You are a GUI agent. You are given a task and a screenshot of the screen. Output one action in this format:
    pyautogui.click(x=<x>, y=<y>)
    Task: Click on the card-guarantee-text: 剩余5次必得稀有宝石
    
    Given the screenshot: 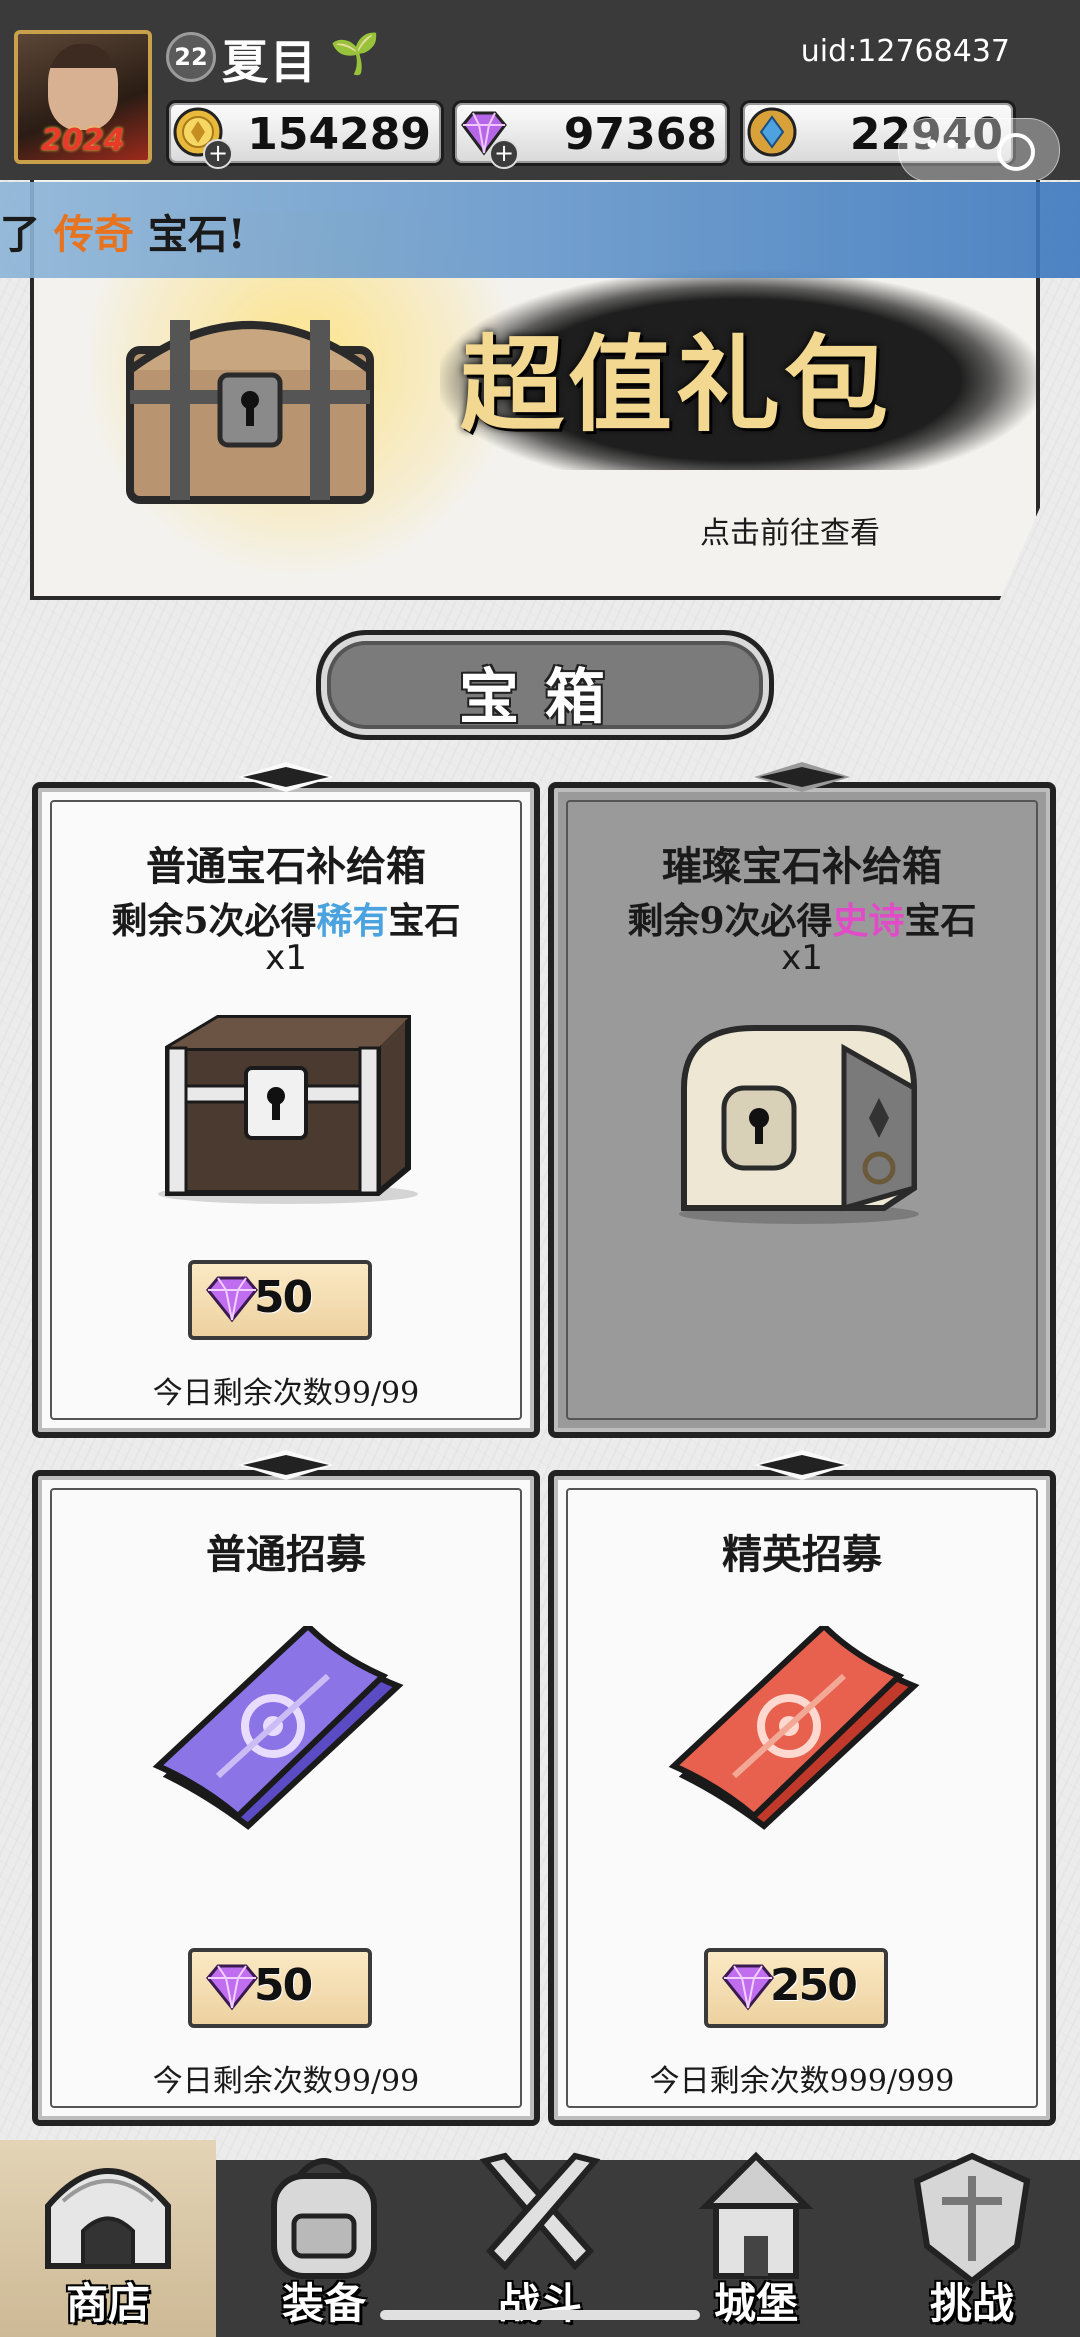 What is the action you would take?
    pyautogui.click(x=286, y=921)
    